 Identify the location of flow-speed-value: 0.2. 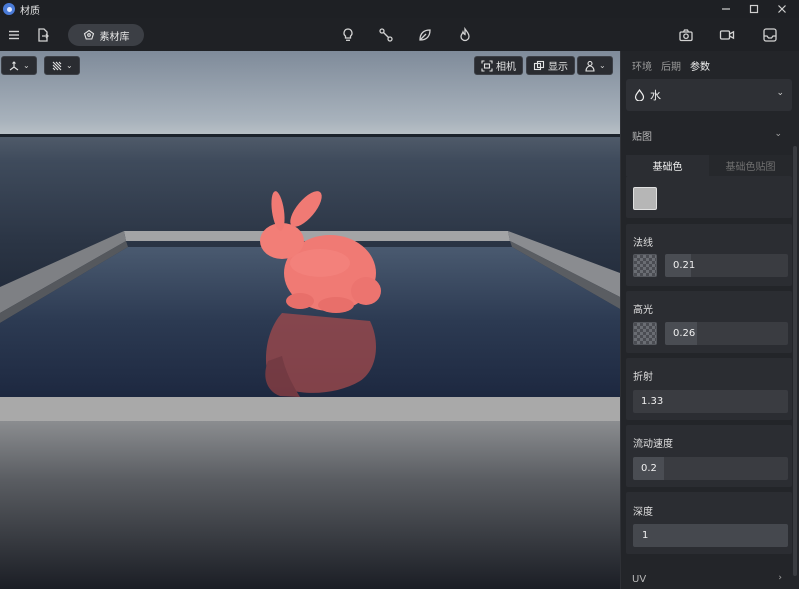
(649, 468).